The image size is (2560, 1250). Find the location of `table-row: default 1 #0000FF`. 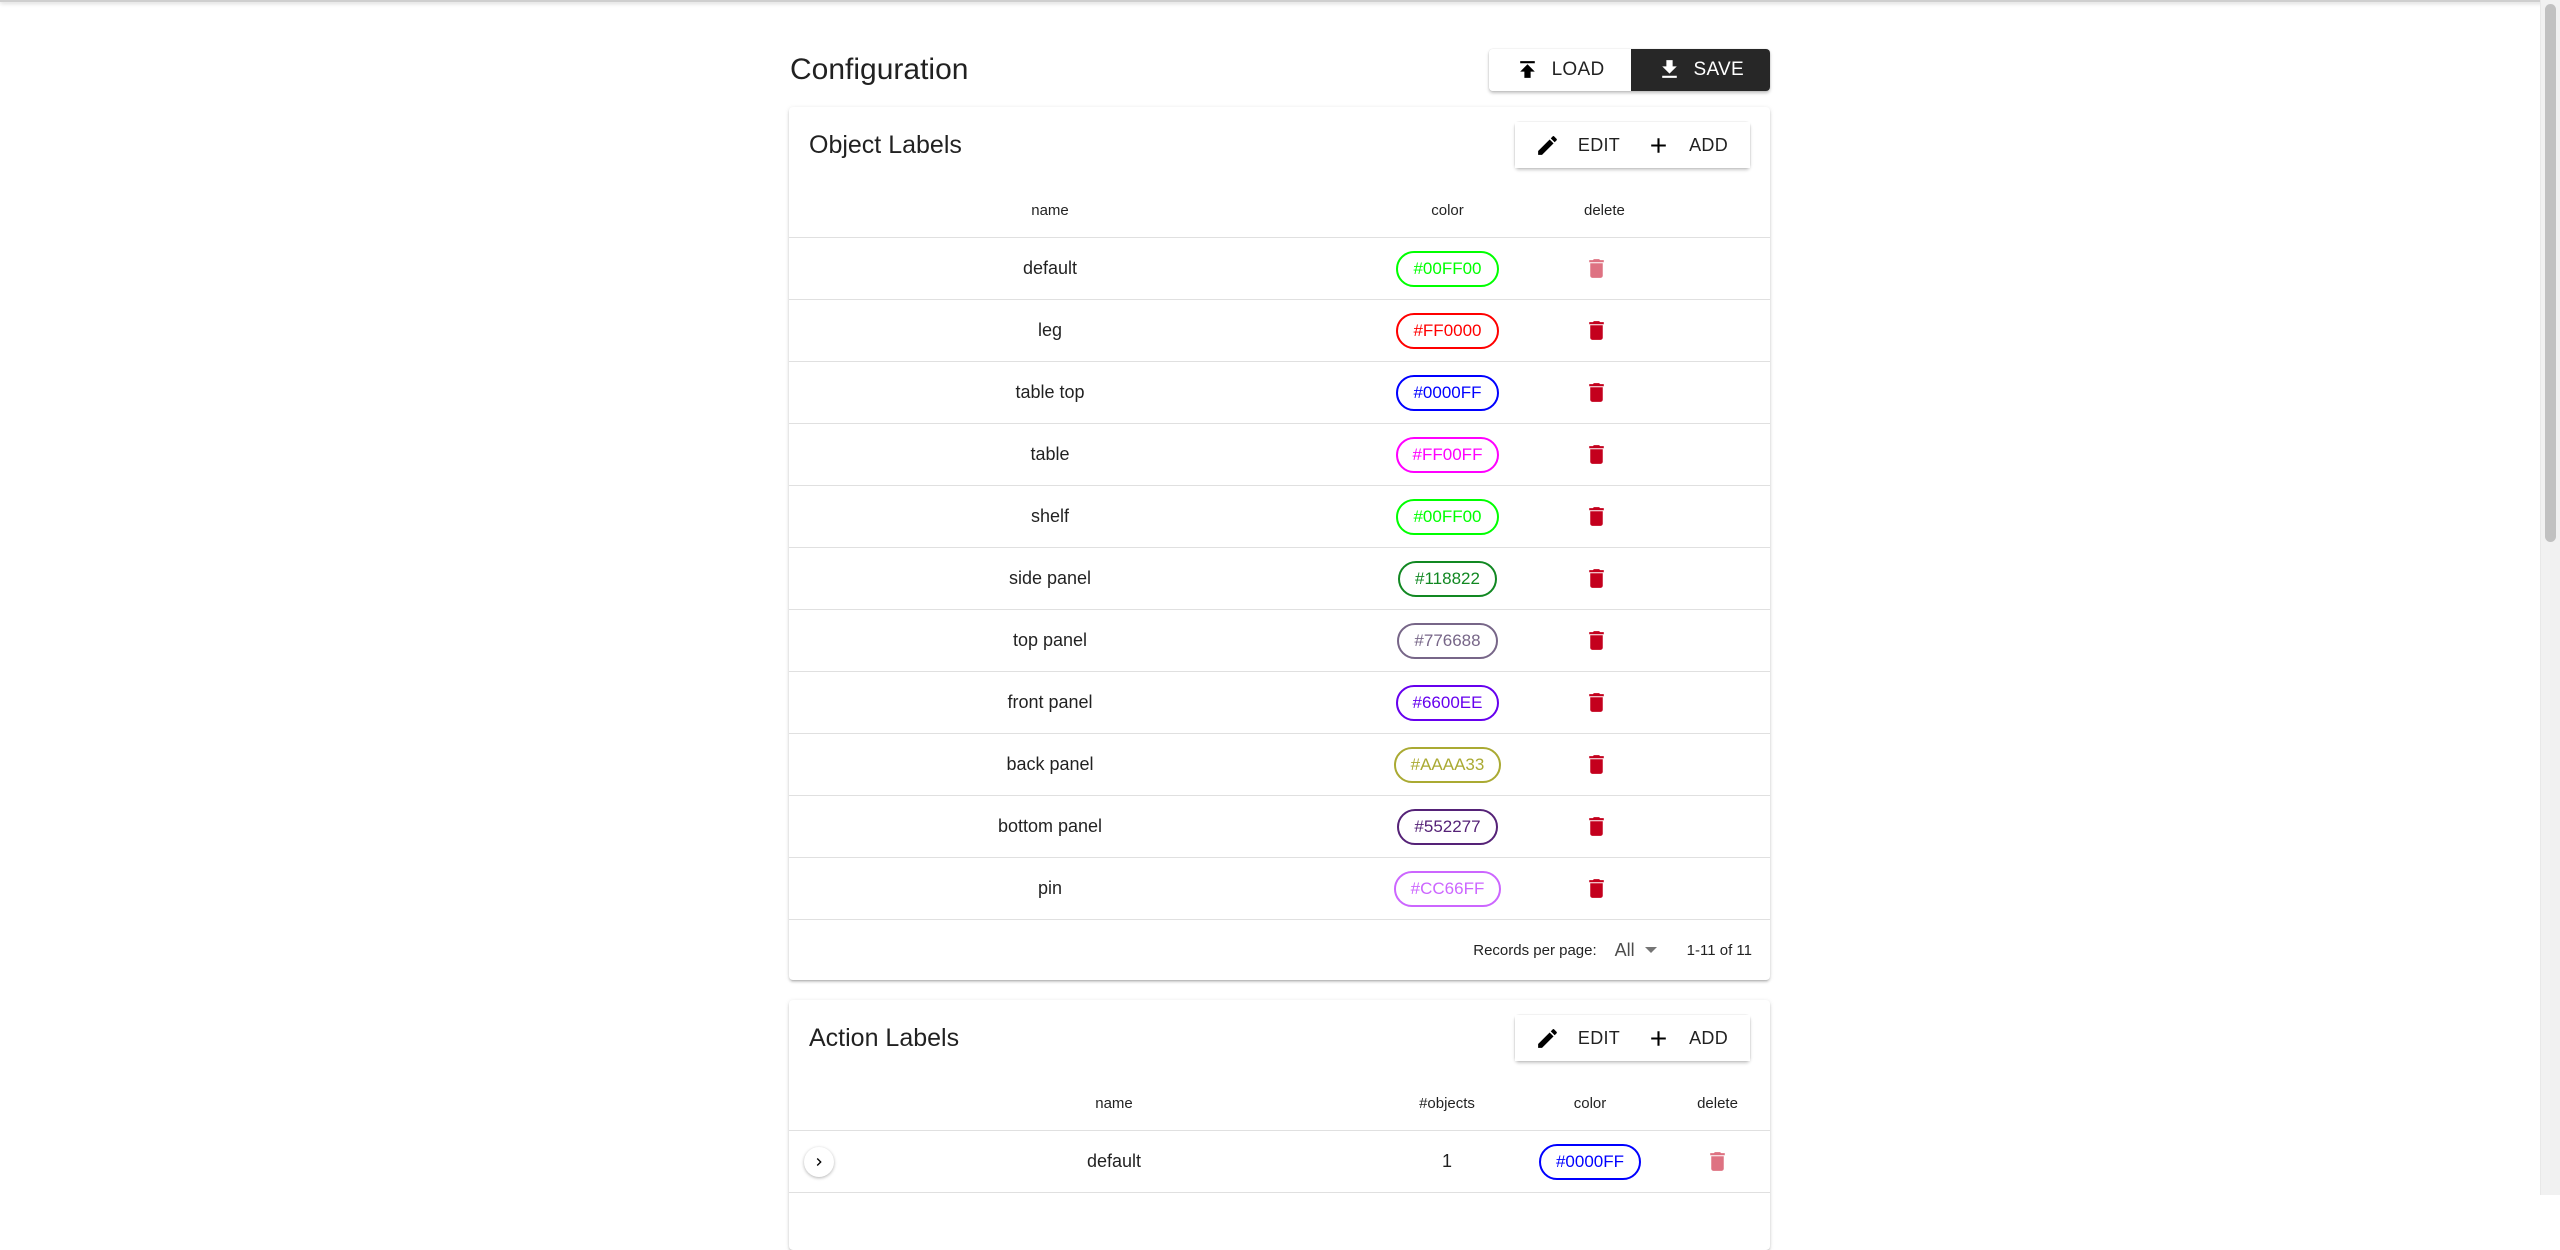

table-row: default 1 #0000FF is located at coordinates (1279, 1161).